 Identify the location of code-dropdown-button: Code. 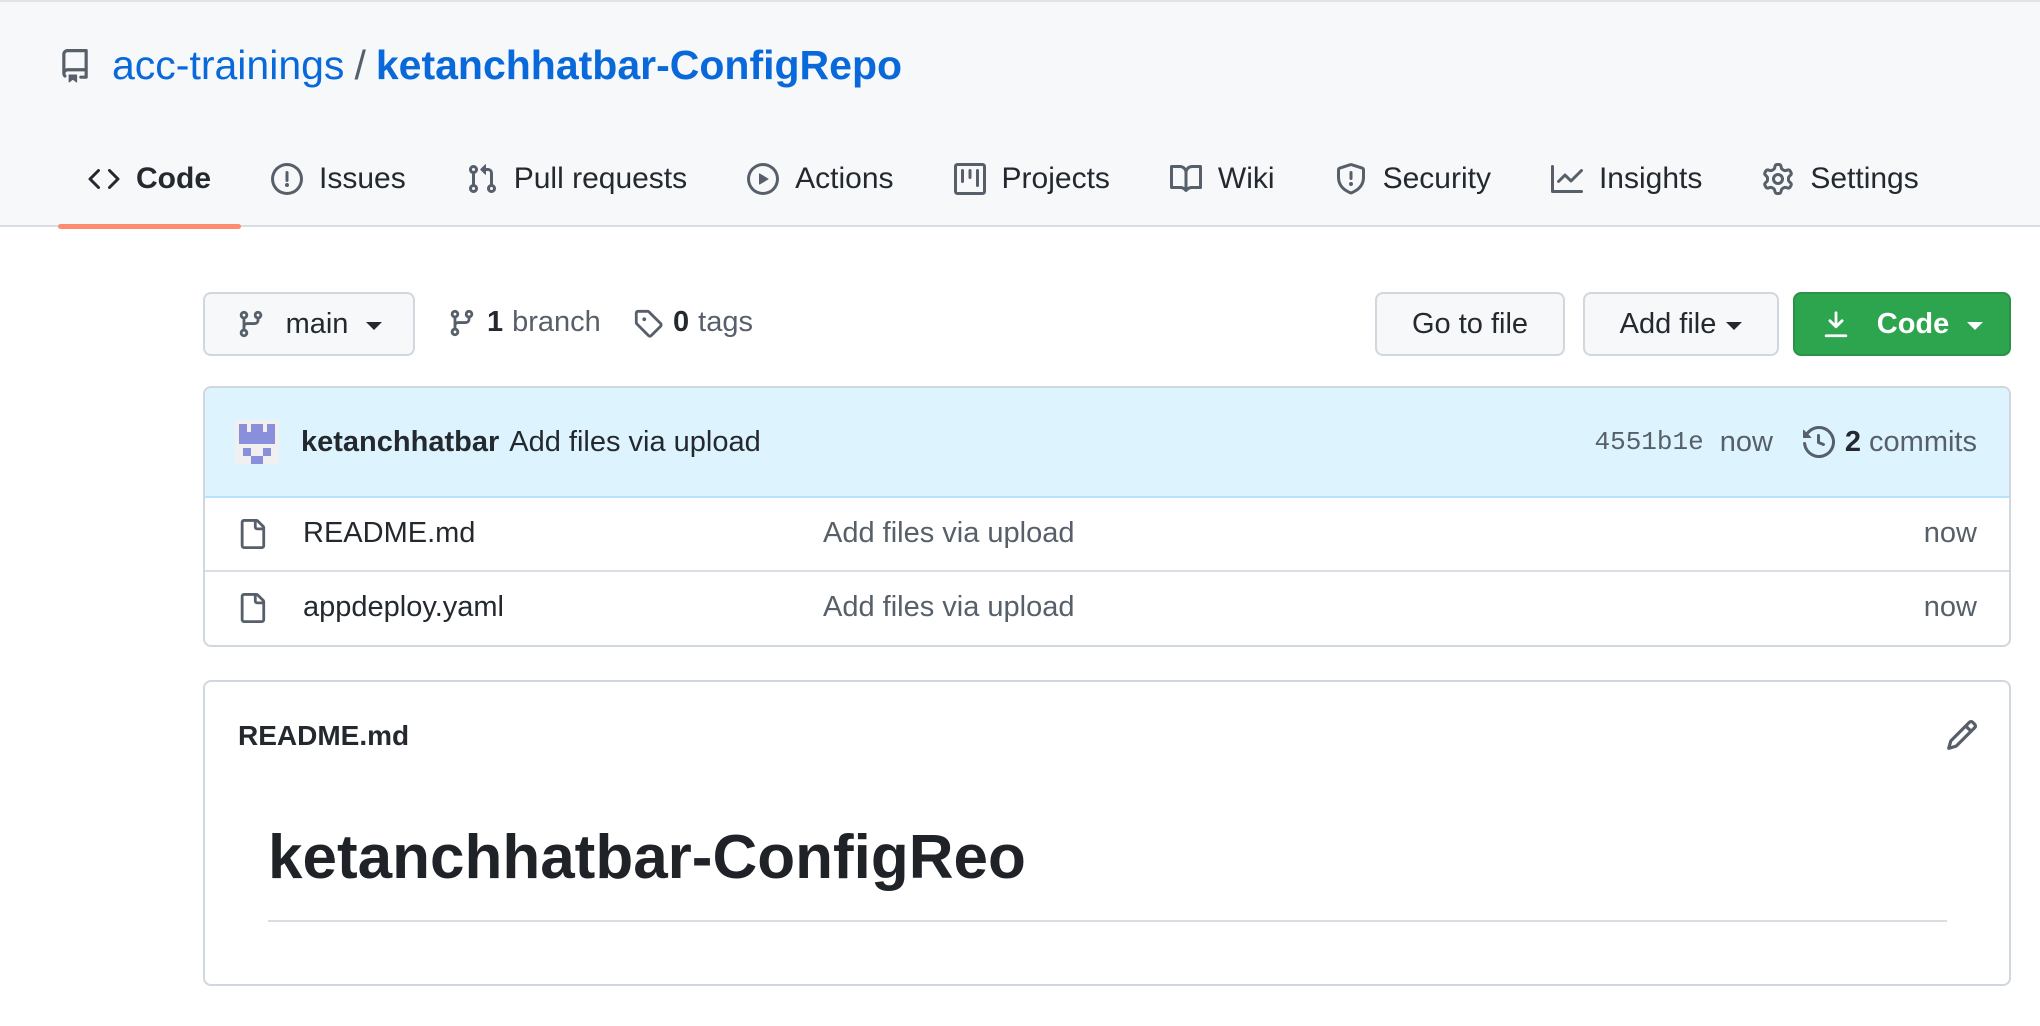
(1902, 324).